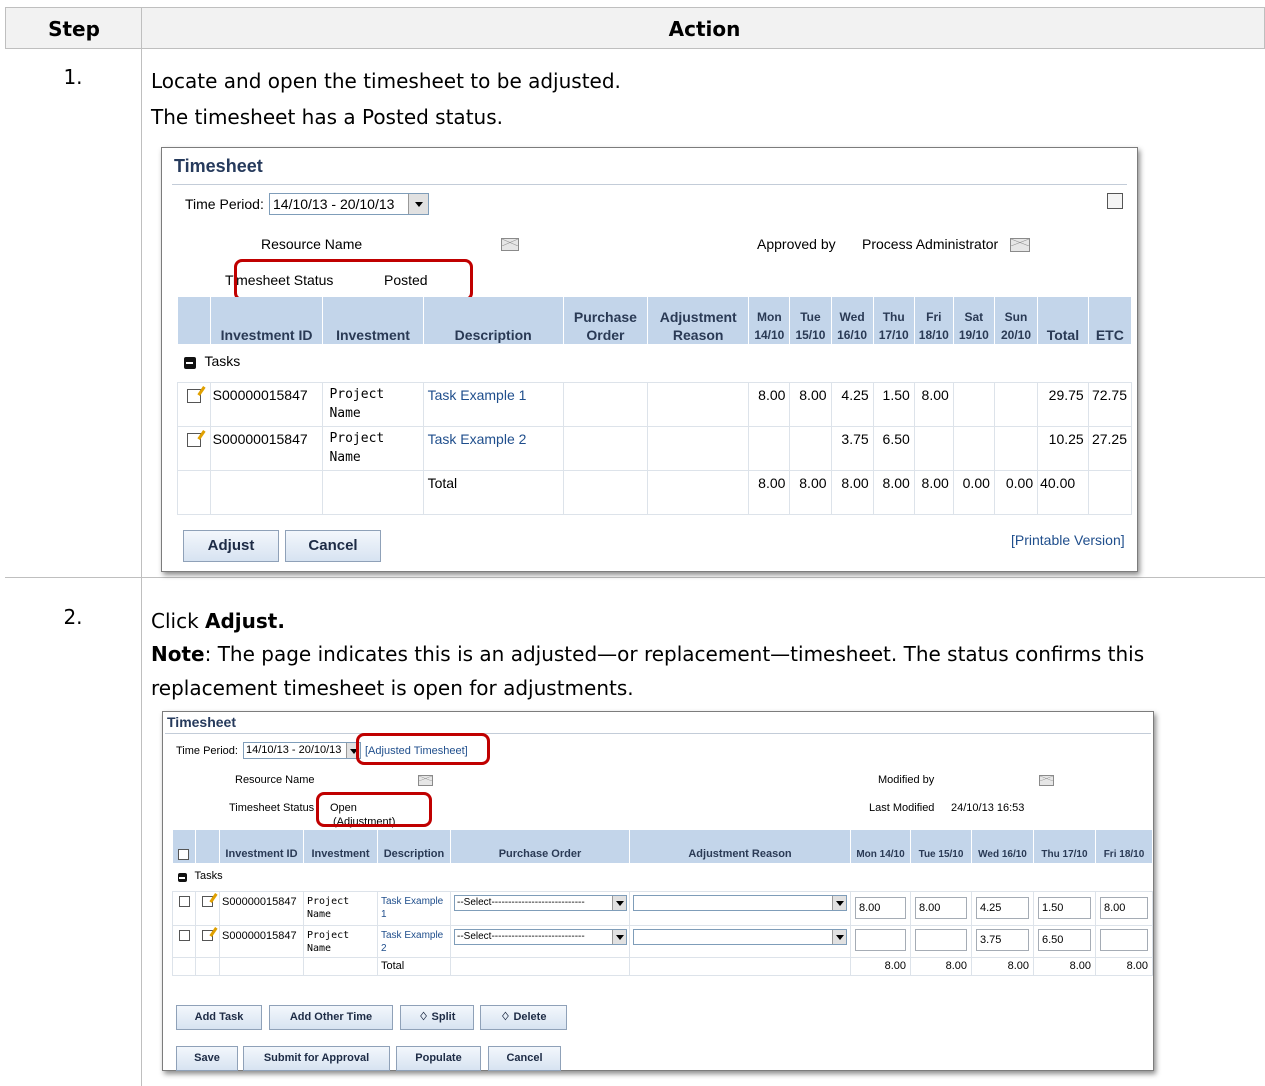  What do you see at coordinates (662, 877) in the screenshot?
I see `tasks-group-row: Tasks` at bounding box center [662, 877].